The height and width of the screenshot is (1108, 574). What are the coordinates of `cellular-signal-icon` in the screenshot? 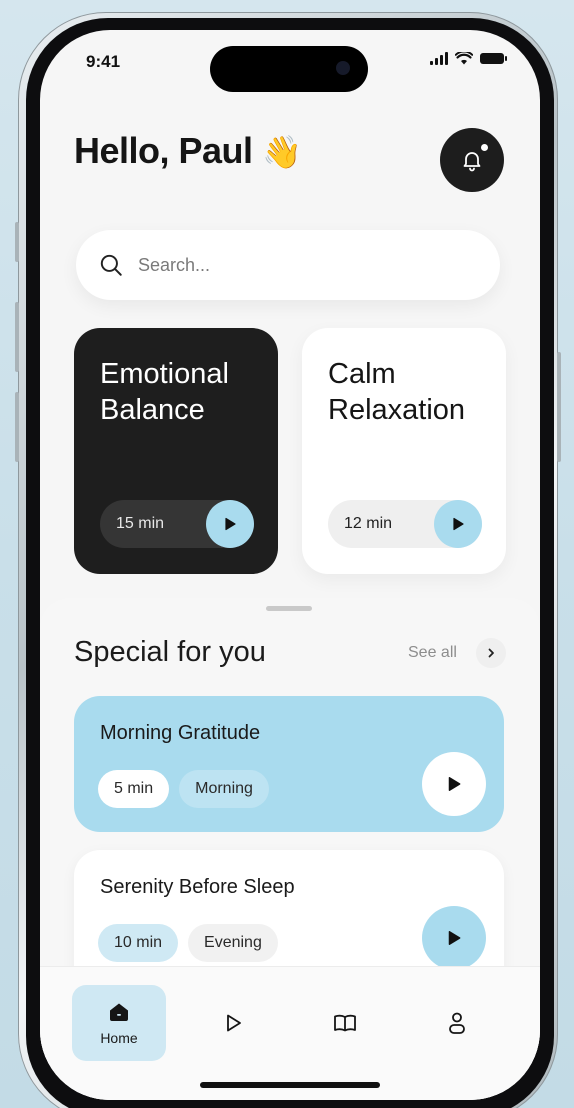 It's located at (439, 58).